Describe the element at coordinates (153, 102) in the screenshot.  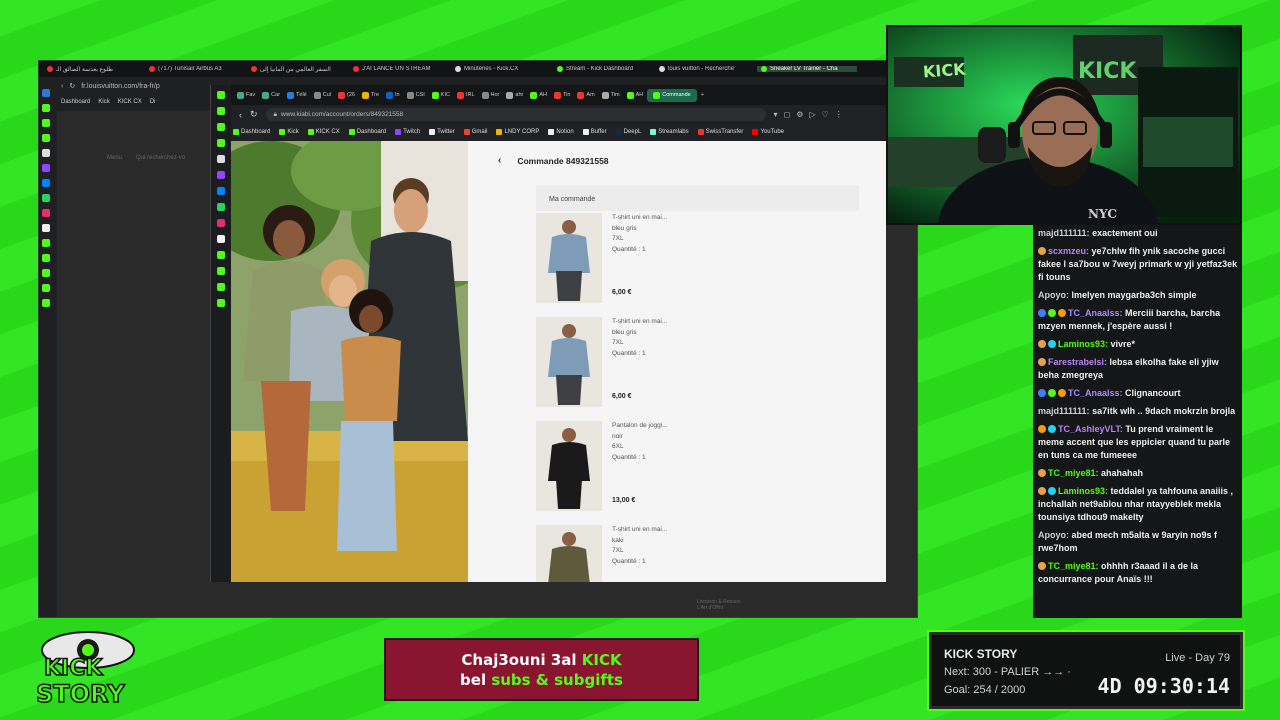
I see `bookmark-item: Di` at that location.